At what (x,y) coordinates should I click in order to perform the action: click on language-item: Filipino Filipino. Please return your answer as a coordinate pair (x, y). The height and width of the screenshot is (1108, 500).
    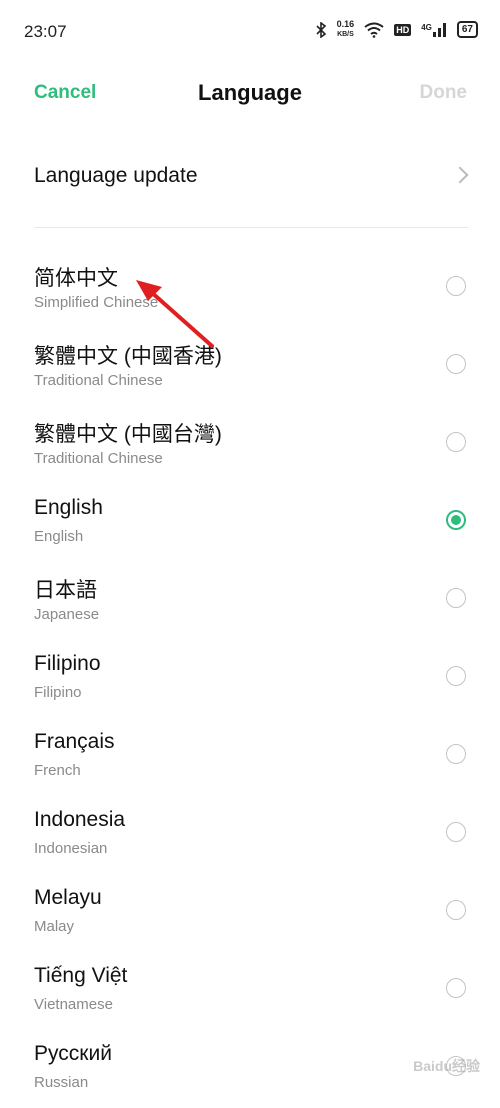
    Looking at the image, I should click on (250, 679).